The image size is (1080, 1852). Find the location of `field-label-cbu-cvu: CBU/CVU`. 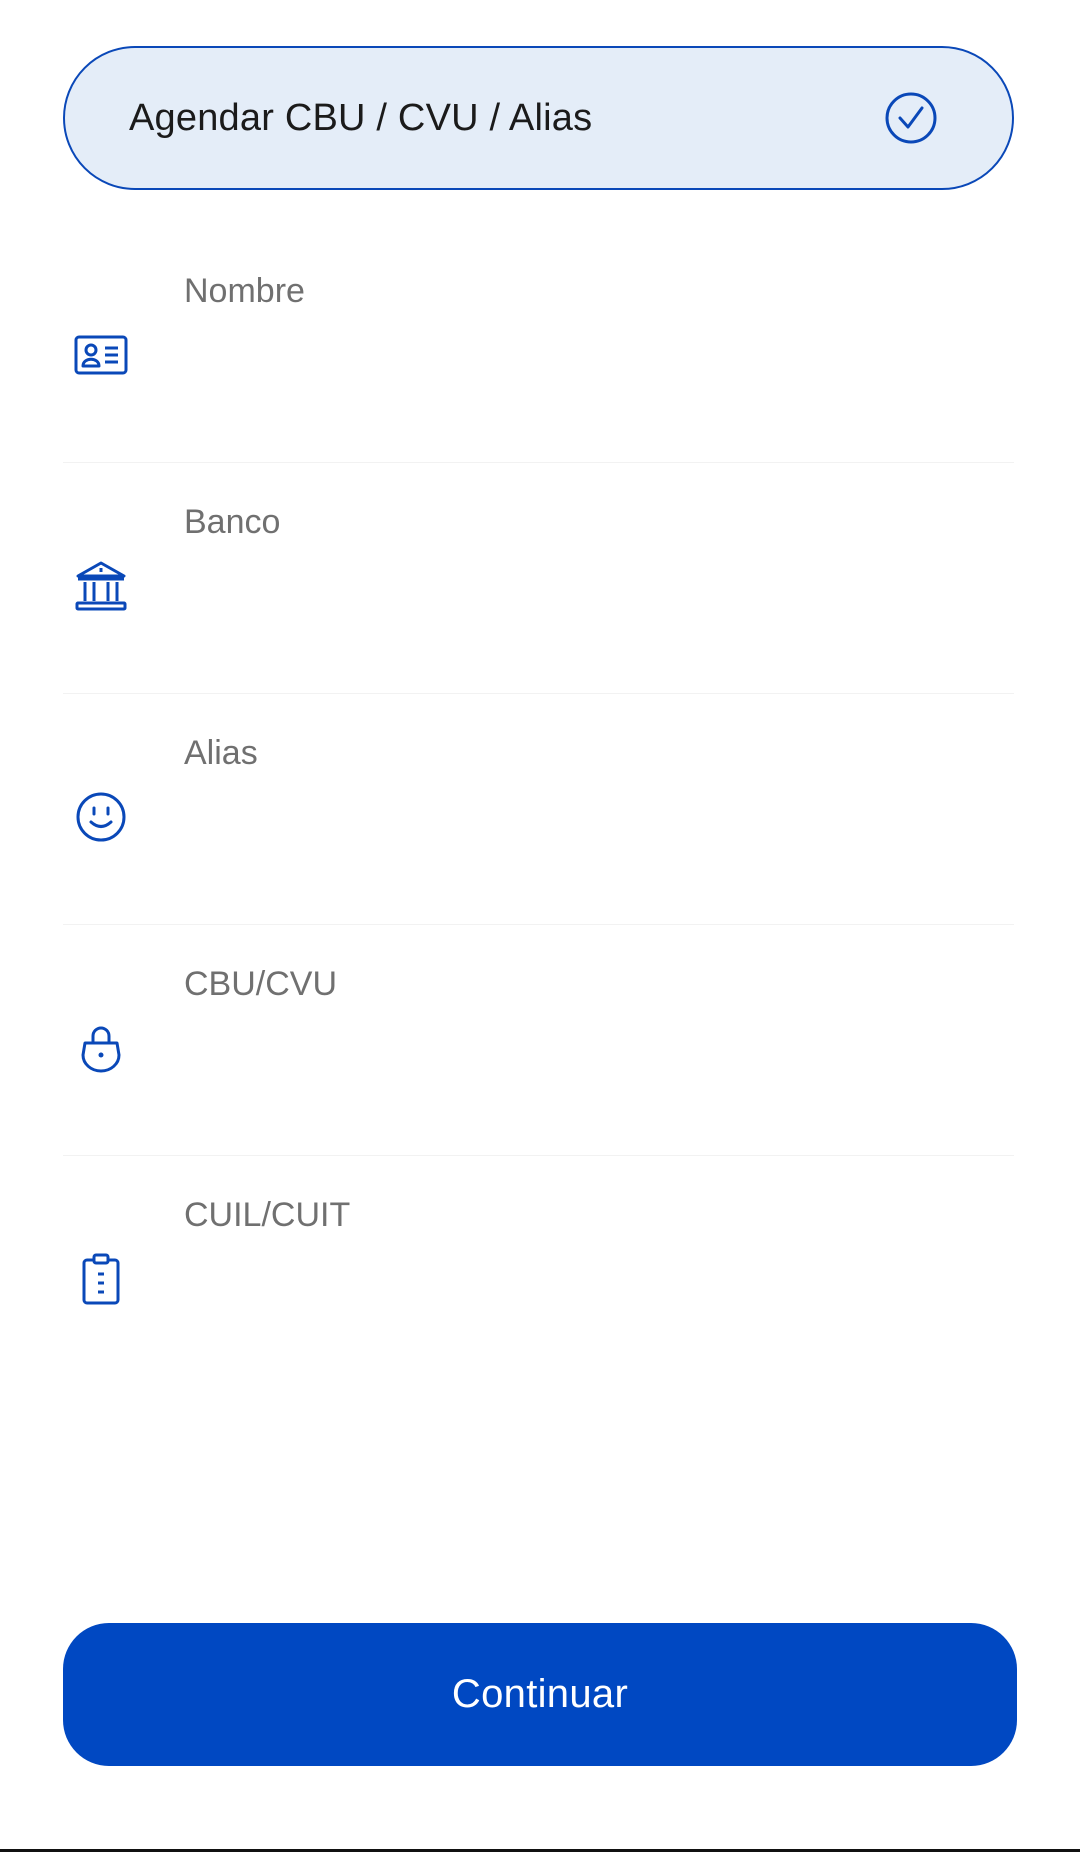

field-label-cbu-cvu: CBU/CVU is located at coordinates (261, 984).